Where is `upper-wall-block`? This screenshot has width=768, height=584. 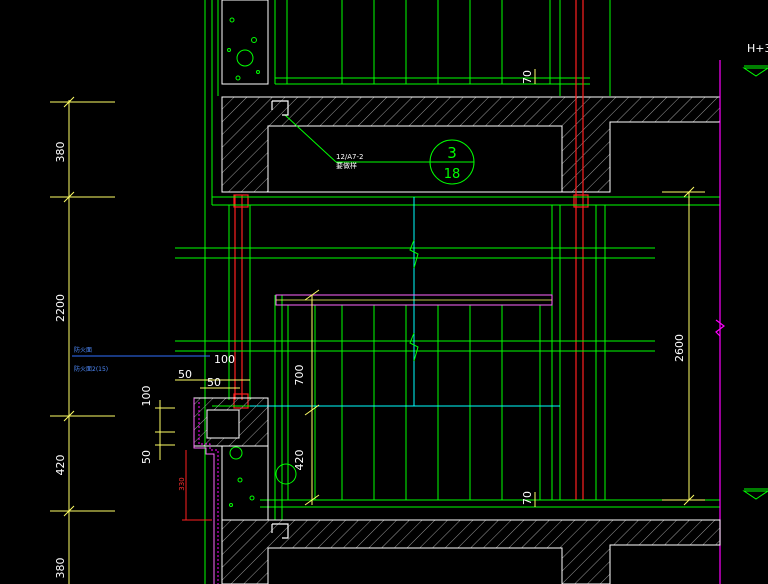
upper-wall-block is located at coordinates (245, 42).